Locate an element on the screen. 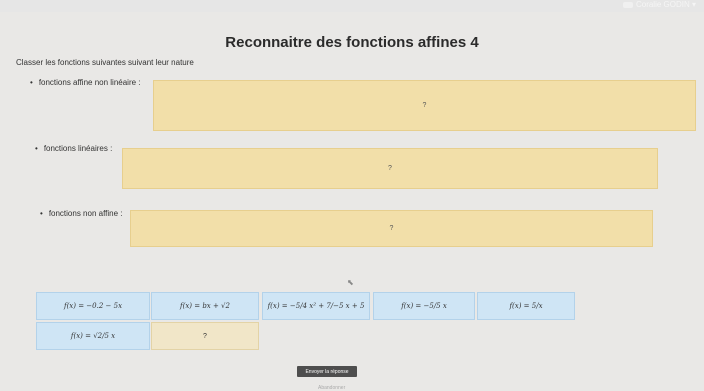  dropzone-non-affine: ? is located at coordinates (391, 228).